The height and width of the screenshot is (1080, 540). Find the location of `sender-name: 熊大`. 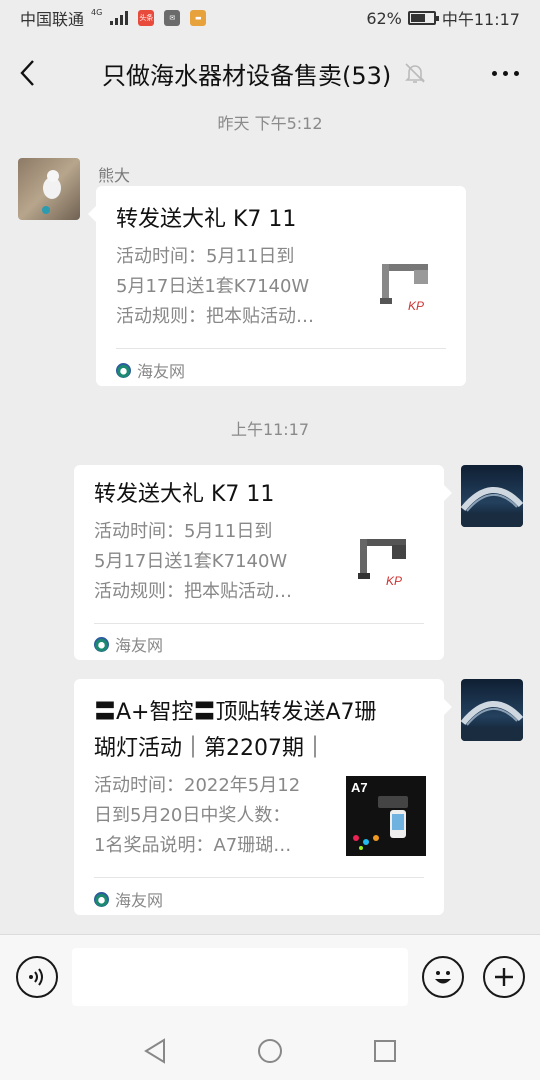

sender-name: 熊大 is located at coordinates (114, 175).